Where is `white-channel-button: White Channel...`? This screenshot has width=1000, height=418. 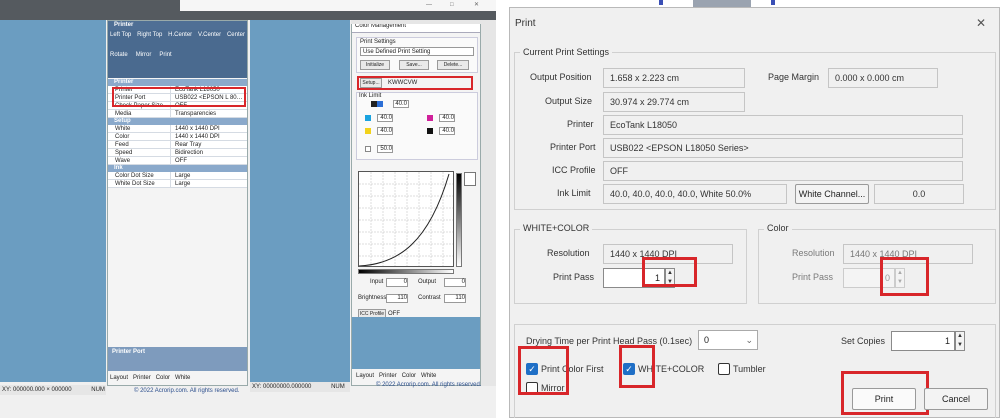
white-channel-button: White Channel... is located at coordinates (832, 194).